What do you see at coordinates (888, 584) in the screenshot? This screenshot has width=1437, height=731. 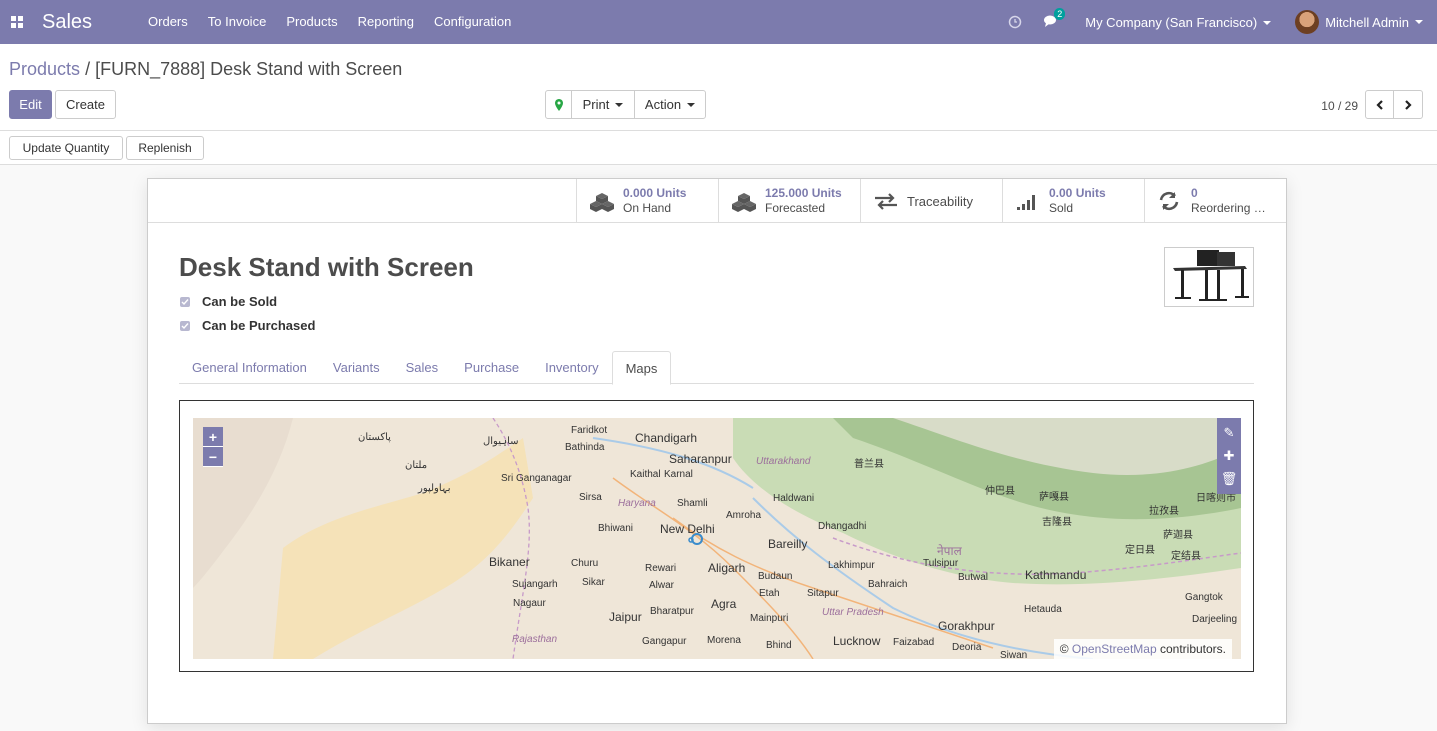 I see `map-label-bahraich: Bahraich` at bounding box center [888, 584].